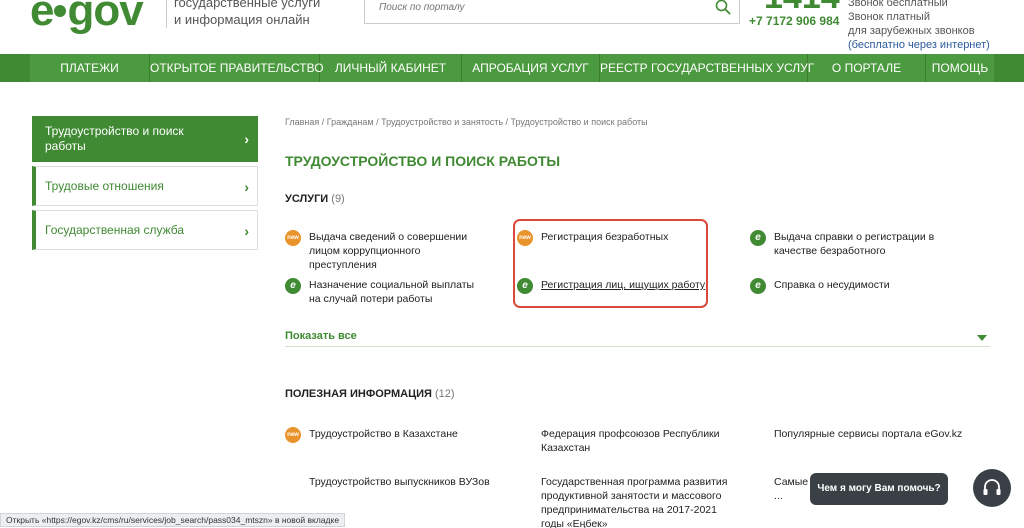  I want to click on tagline-line-2: и информация онлайн, so click(242, 19).